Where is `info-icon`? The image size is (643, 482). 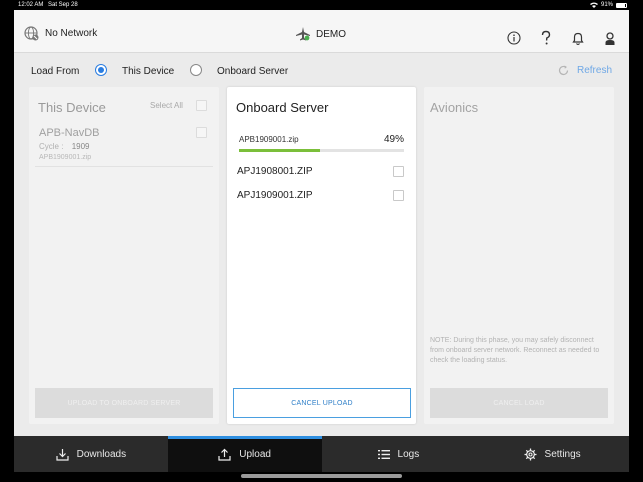
info-icon is located at coordinates (514, 38).